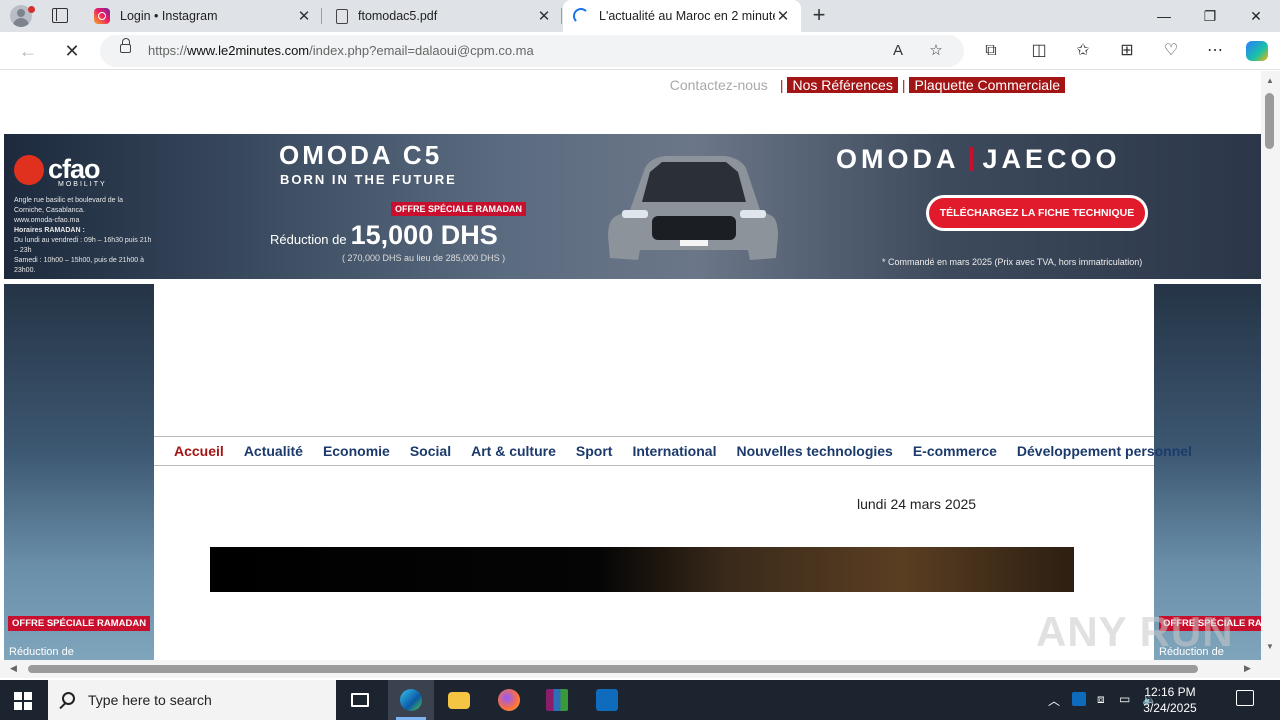 The image size is (1280, 720). Describe the element at coordinates (1215, 51) in the screenshot. I see `more-menu-icon: ⋯` at that location.